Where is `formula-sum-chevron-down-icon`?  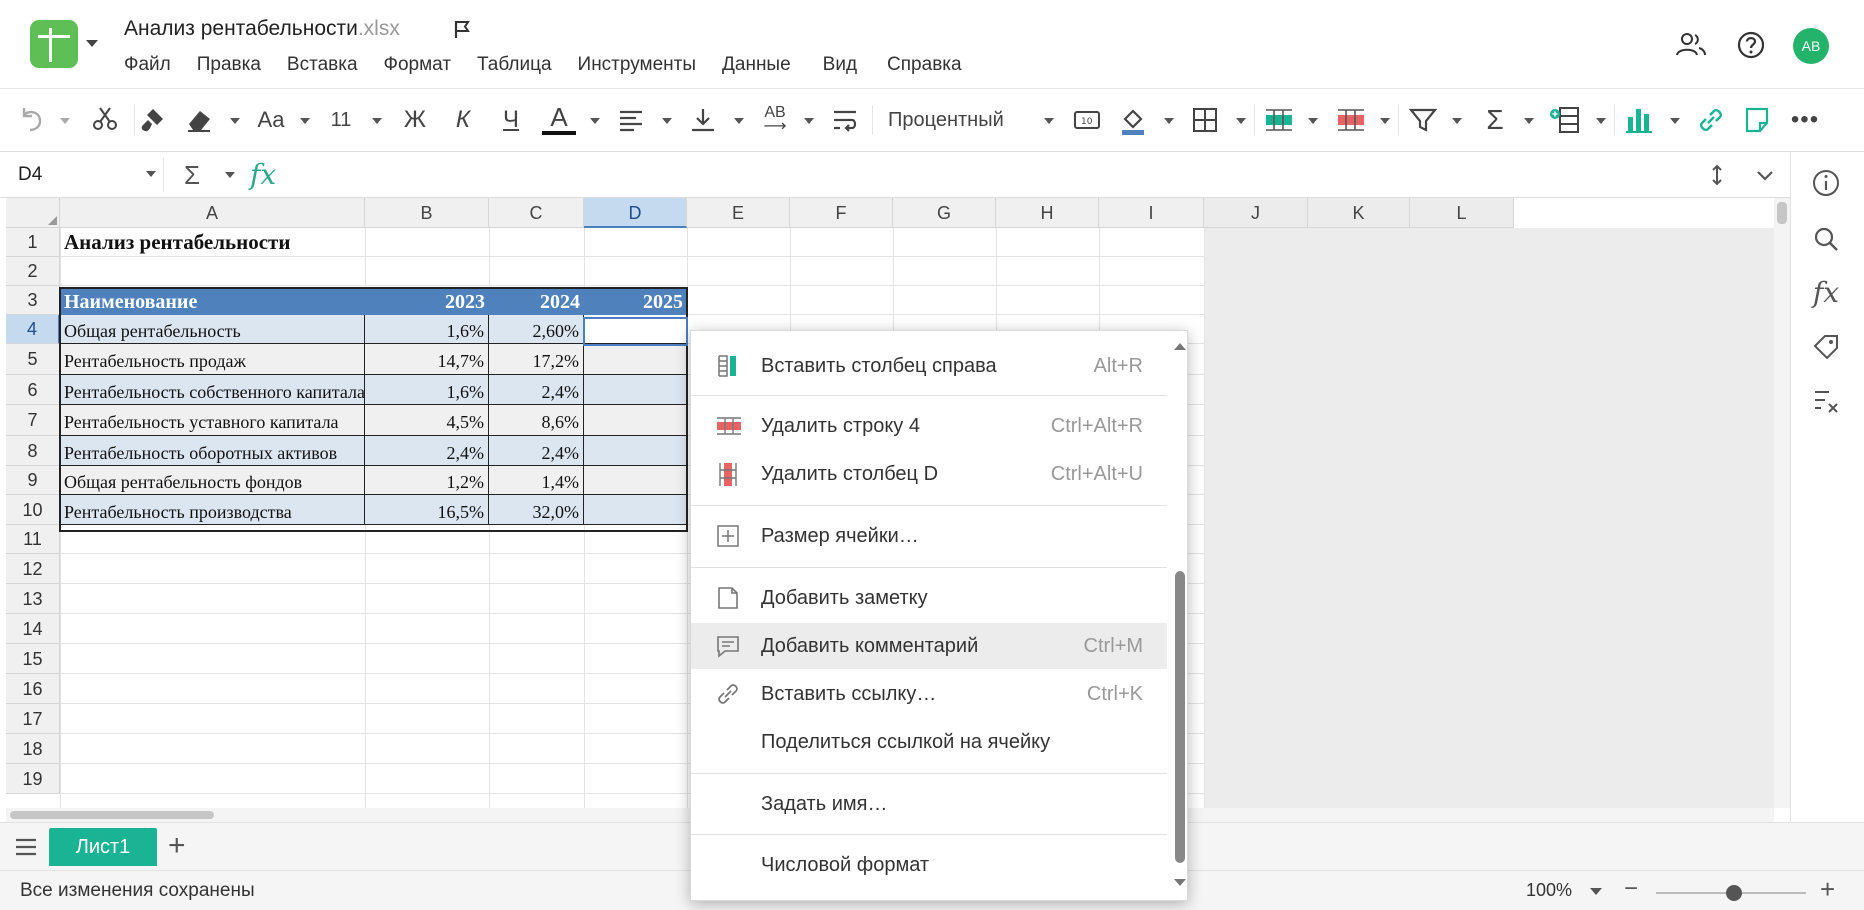
formula-sum-chevron-down-icon is located at coordinates (230, 175).